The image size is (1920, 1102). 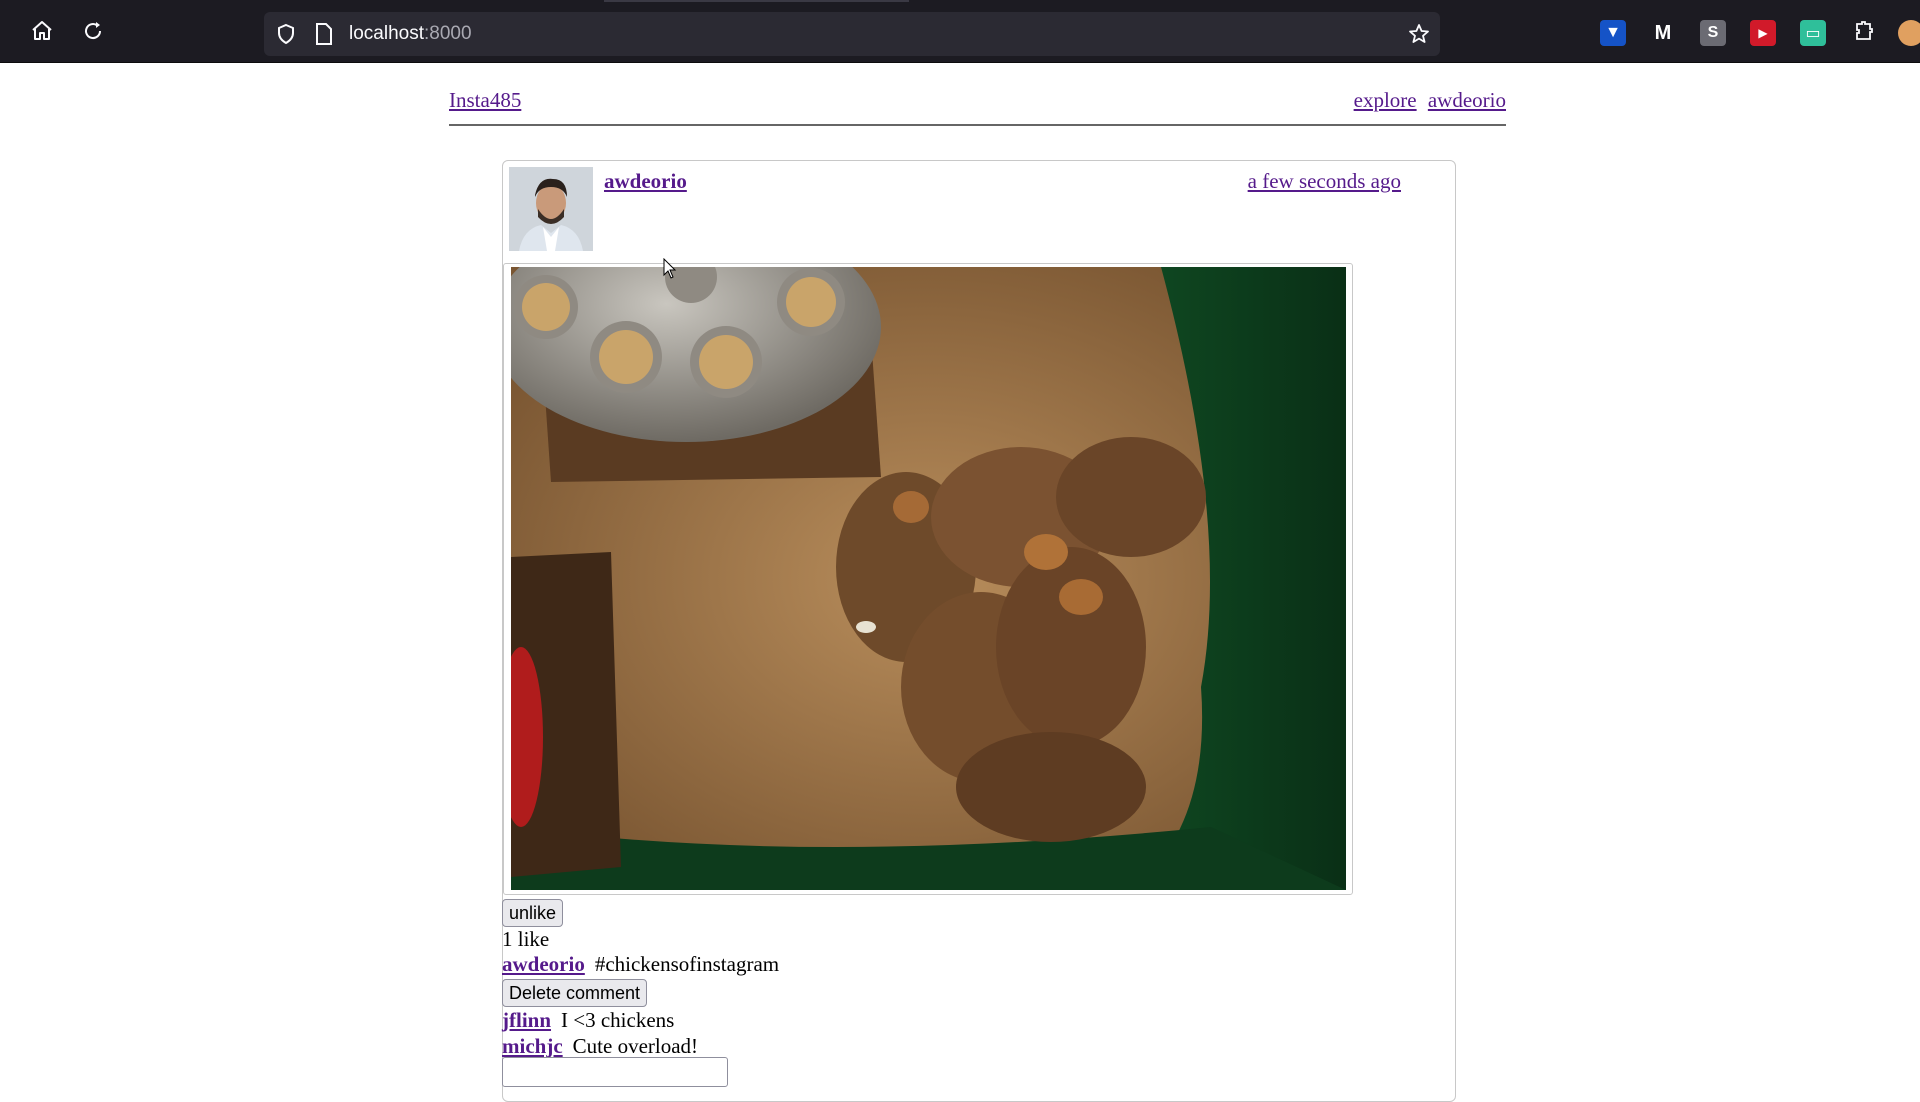 What do you see at coordinates (756, 1) in the screenshot?
I see `active-tab-indicator` at bounding box center [756, 1].